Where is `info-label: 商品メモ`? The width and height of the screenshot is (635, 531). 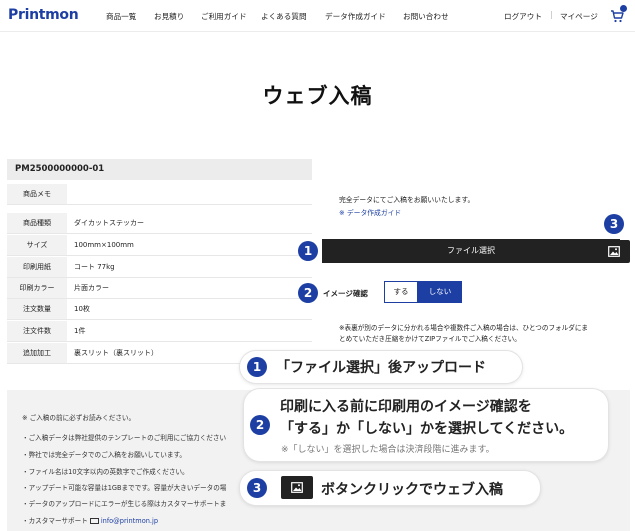
info-label: 商品メモ is located at coordinates (37, 194).